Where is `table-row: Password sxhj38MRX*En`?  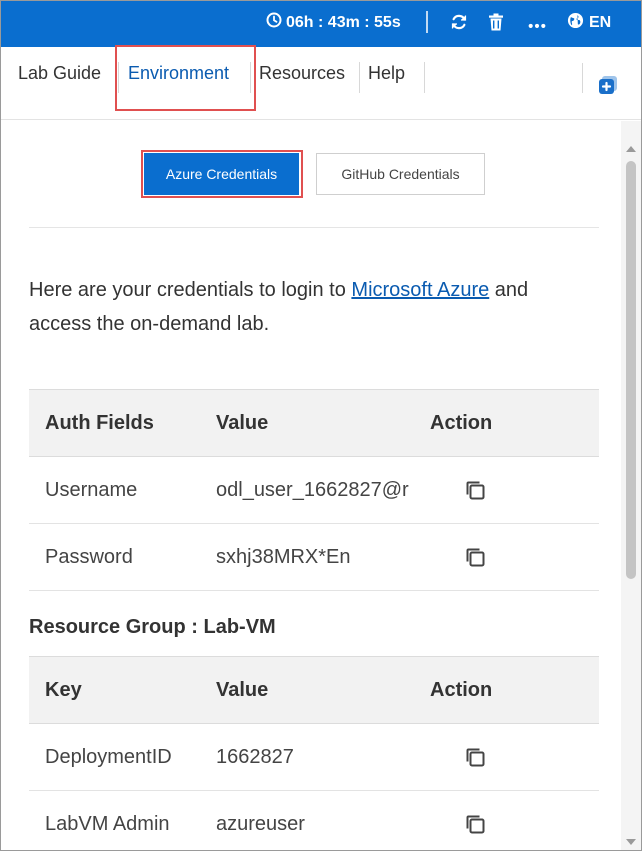 table-row: Password sxhj38MRX*En is located at coordinates (314, 557).